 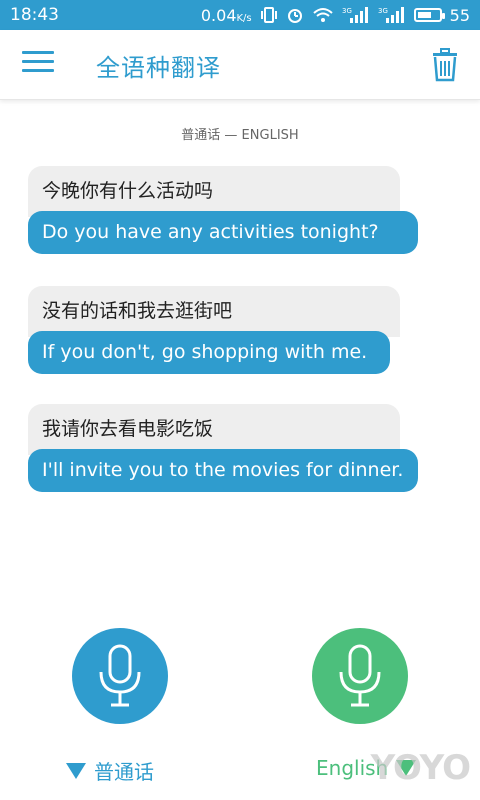 I want to click on source-text: 今晚你有什么活动吗, so click(x=214, y=191).